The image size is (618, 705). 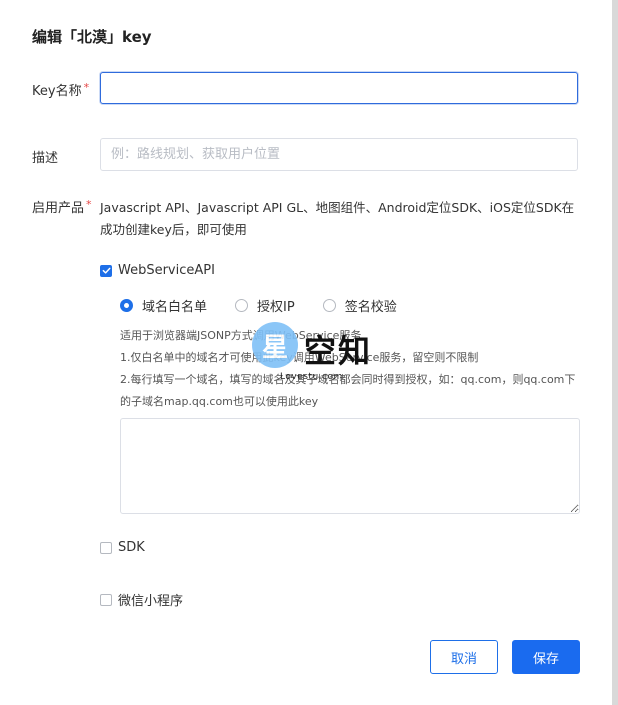 I want to click on webservice-checkbox, so click(x=106, y=270).